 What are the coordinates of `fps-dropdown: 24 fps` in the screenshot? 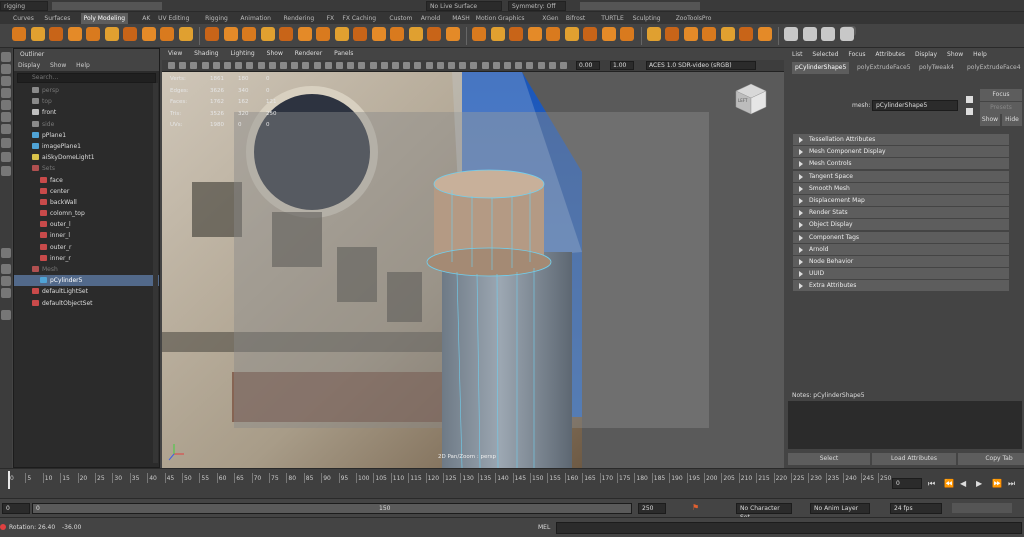 It's located at (916, 508).